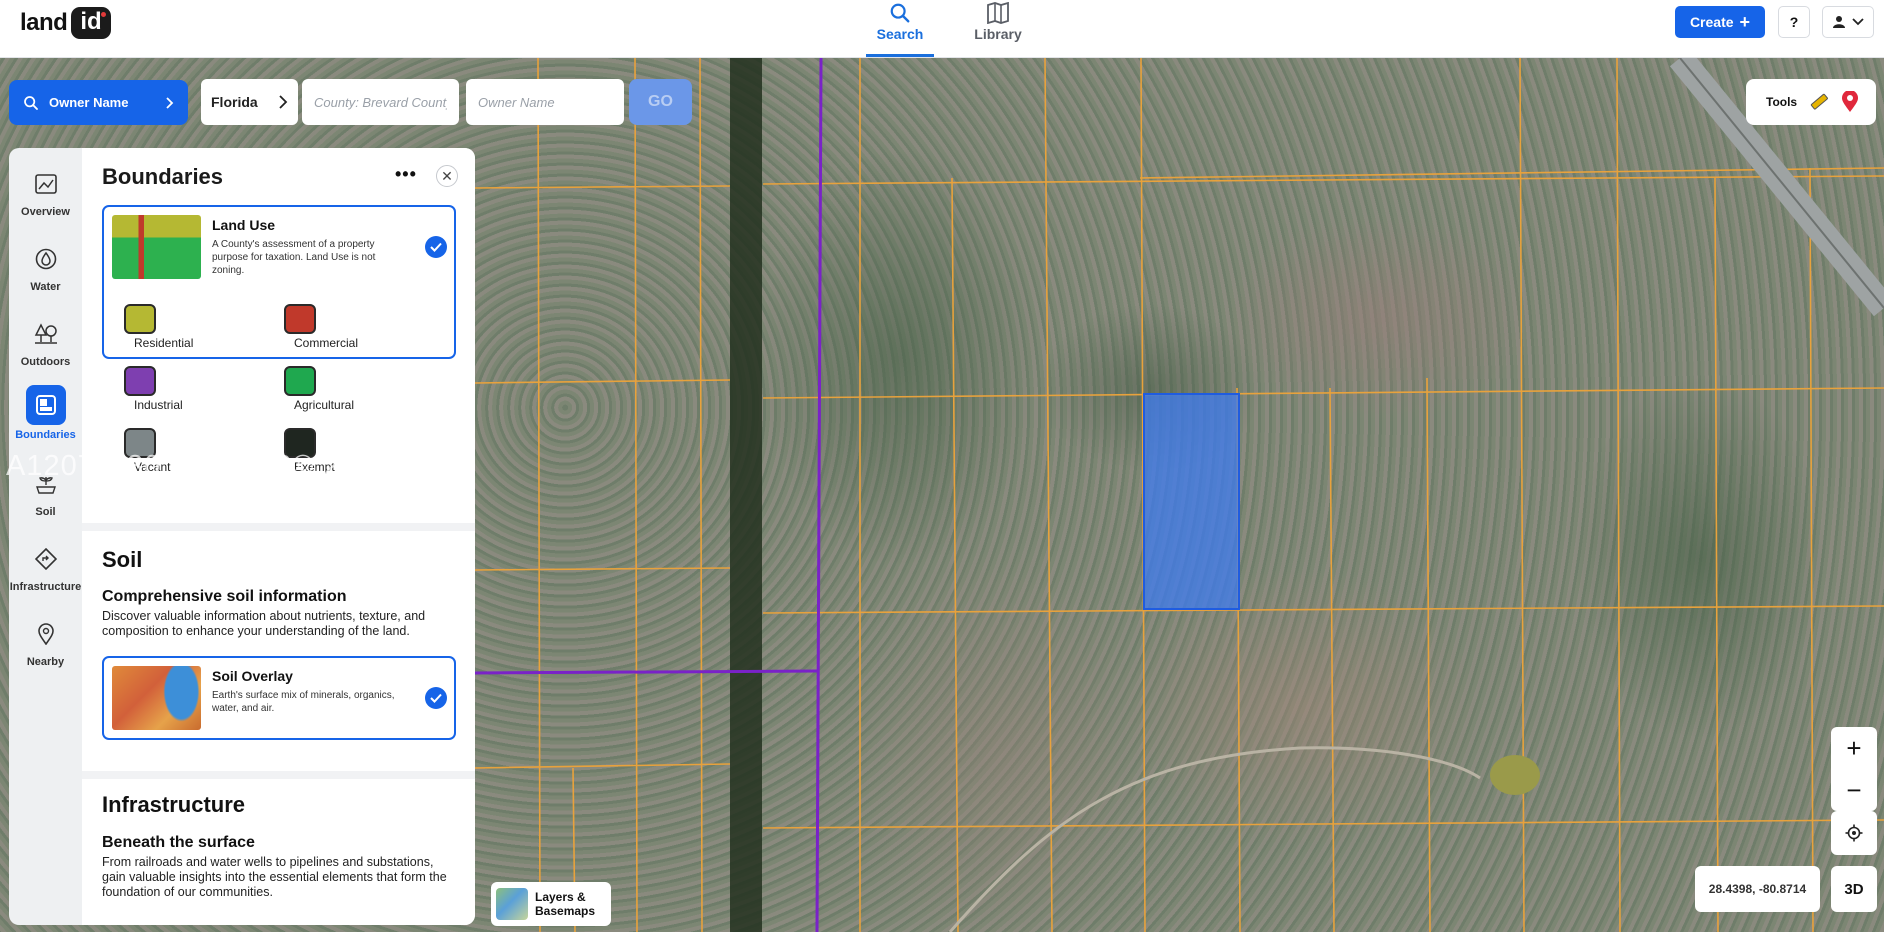  What do you see at coordinates (46, 334) in the screenshot?
I see `trees-icon` at bounding box center [46, 334].